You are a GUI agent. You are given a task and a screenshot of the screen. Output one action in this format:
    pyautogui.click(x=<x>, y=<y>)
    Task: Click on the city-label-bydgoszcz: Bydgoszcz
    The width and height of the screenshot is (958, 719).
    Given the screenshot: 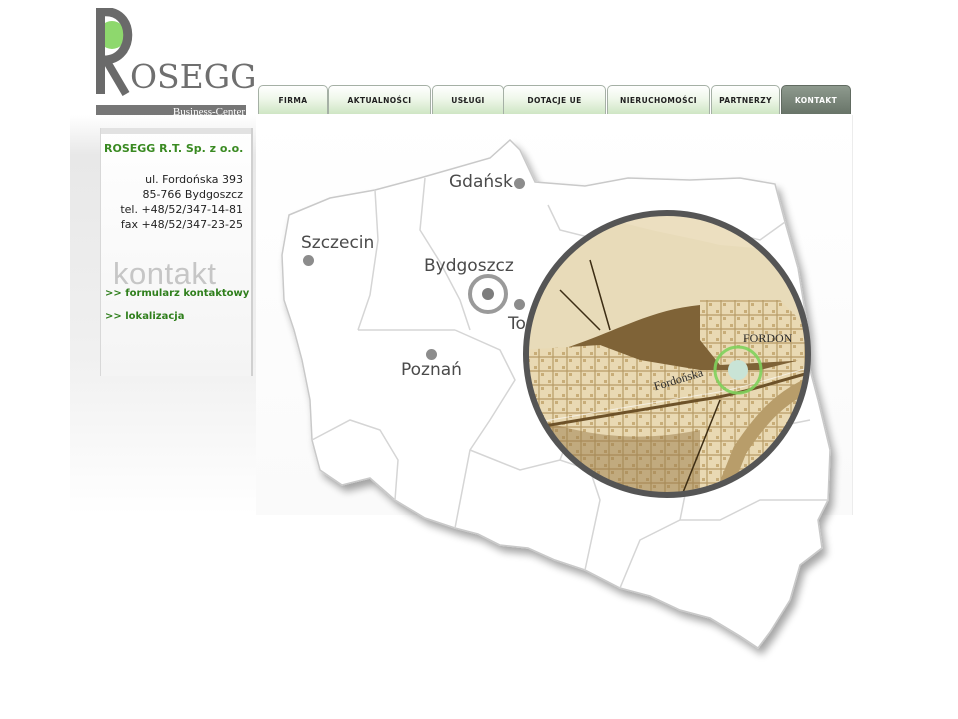 What is the action you would take?
    pyautogui.click(x=469, y=266)
    